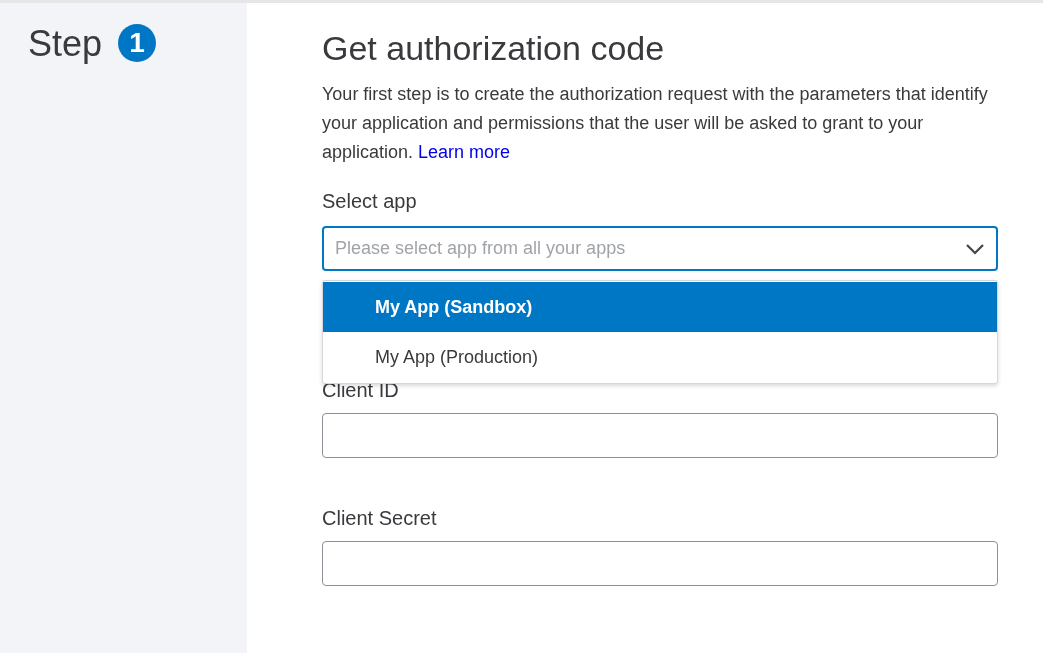 This screenshot has width=1043, height=653. Describe the element at coordinates (380, 518) in the screenshot. I see `field-label: Client Secret` at that location.